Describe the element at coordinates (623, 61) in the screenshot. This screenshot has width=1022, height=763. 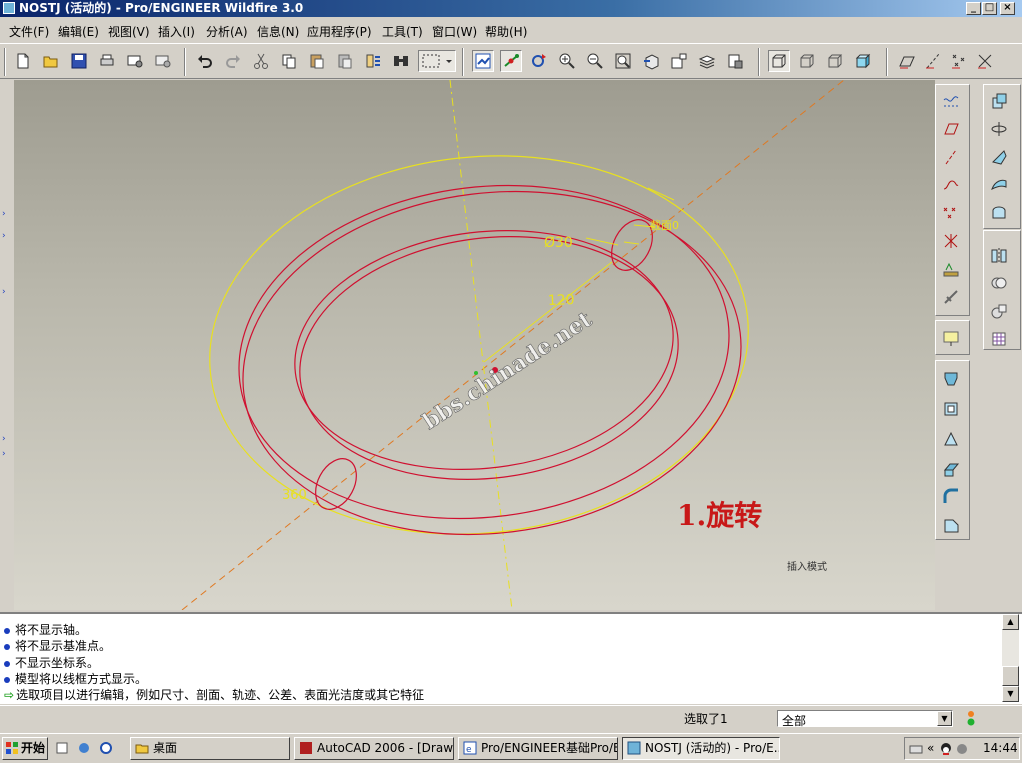
I see `refit-icon` at that location.